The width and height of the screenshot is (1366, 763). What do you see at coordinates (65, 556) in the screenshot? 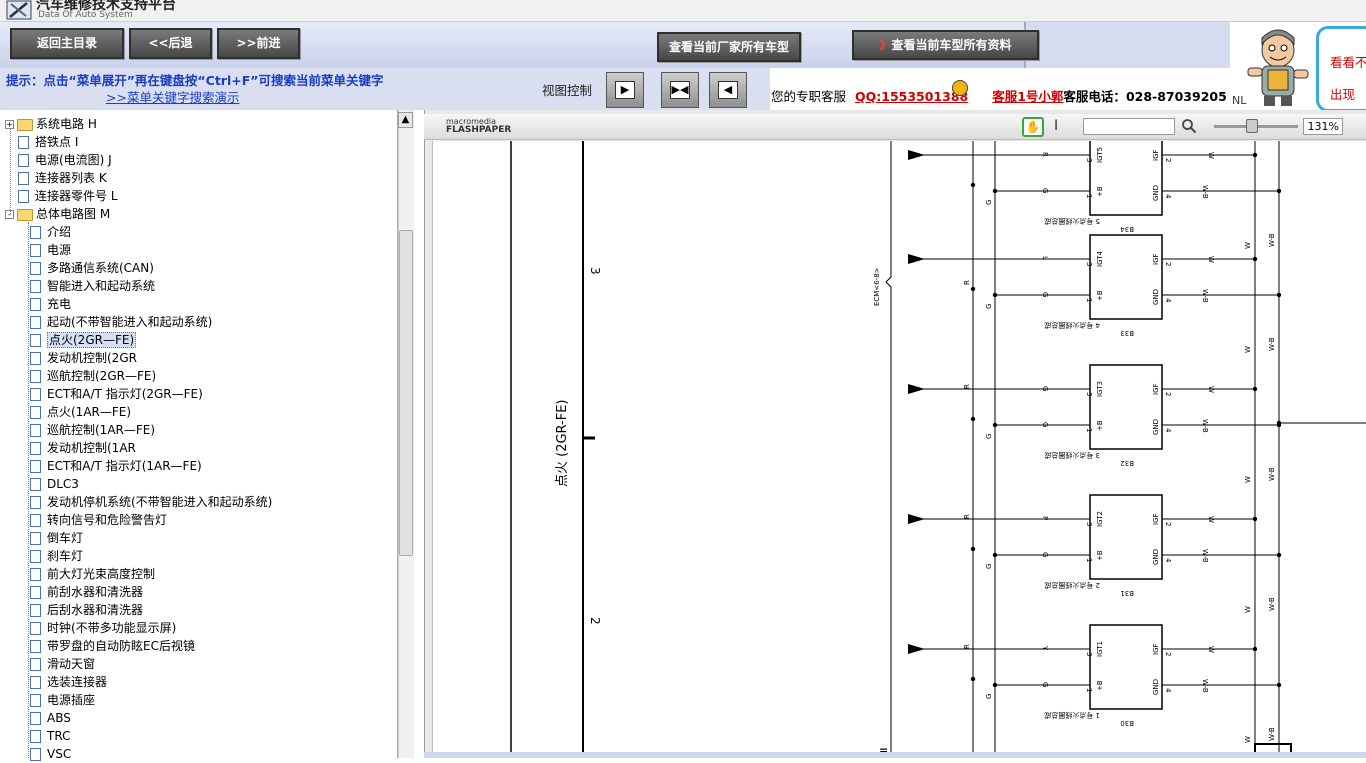
I see `tree-item-label: 刹车灯` at bounding box center [65, 556].